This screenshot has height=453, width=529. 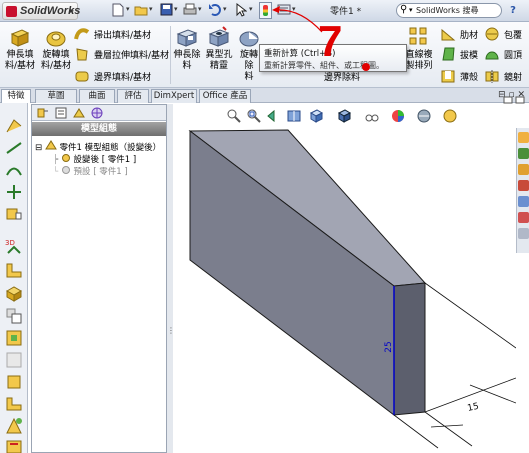 I want to click on configuration-header: 模型組態, so click(x=99, y=129).